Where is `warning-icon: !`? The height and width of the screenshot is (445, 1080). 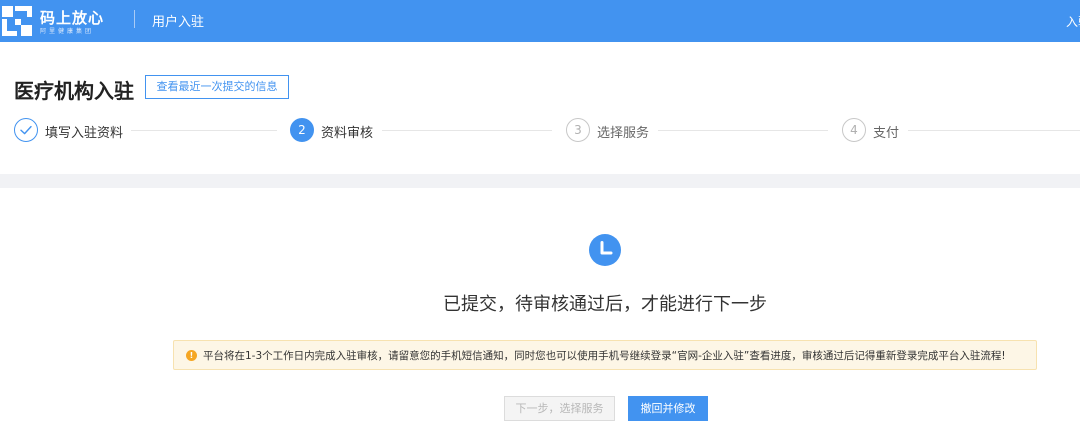 warning-icon: ! is located at coordinates (191, 355).